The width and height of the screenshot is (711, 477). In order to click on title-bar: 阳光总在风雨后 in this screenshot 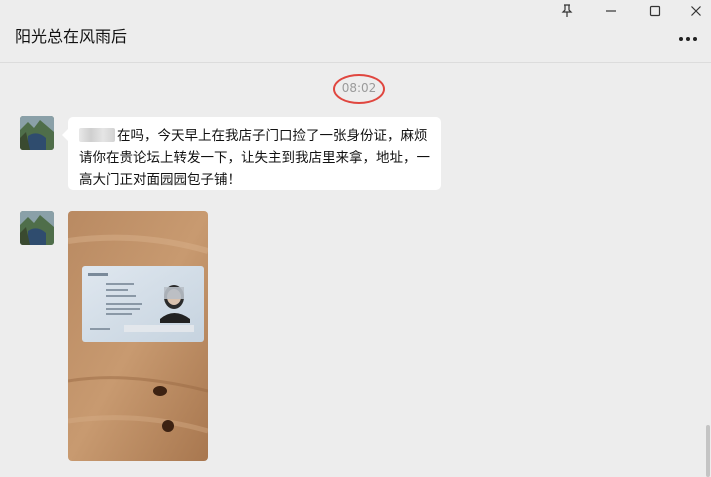, I will do `click(355, 31)`.